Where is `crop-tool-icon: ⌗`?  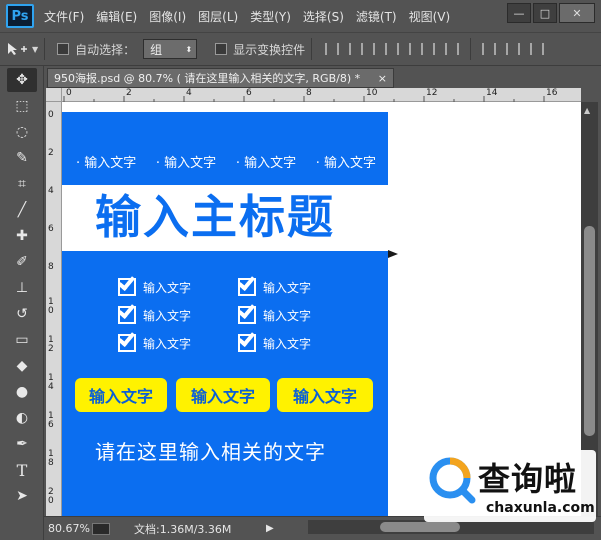
crop-tool-icon: ⌗ is located at coordinates (22, 184).